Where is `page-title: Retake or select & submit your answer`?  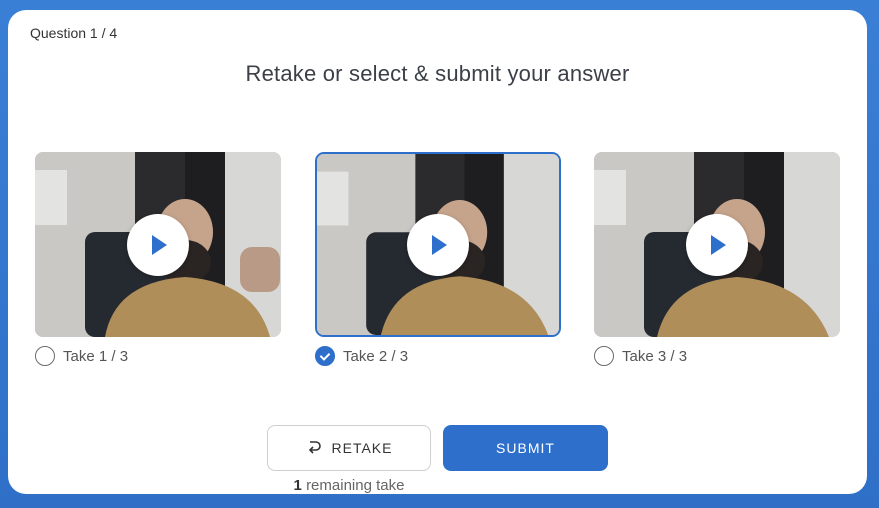
page-title: Retake or select & submit your answer is located at coordinates (437, 73).